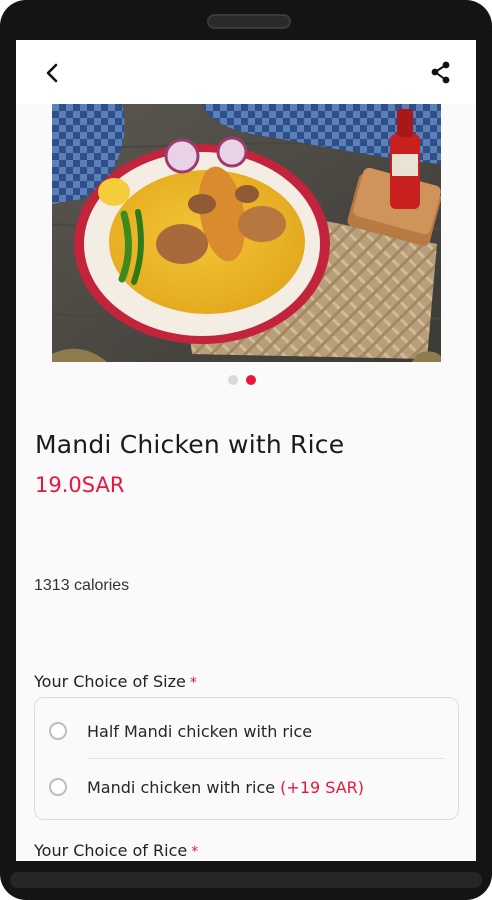 The image size is (492, 900). I want to click on option-name: Half Mandi chicken with rice, so click(200, 731).